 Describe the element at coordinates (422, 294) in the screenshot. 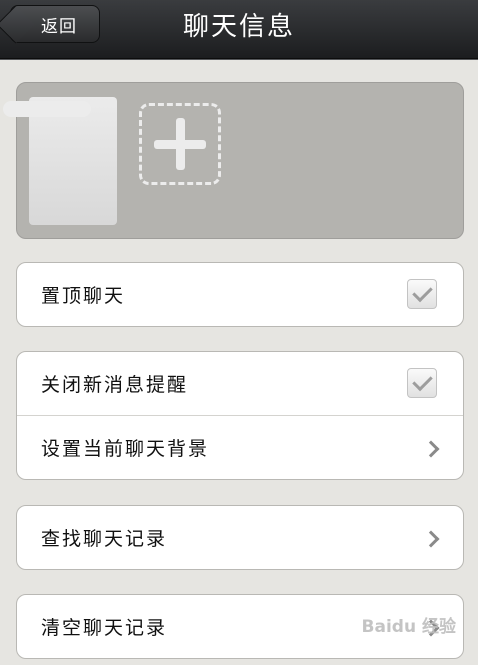

I see `pin-chat-checkbox` at that location.